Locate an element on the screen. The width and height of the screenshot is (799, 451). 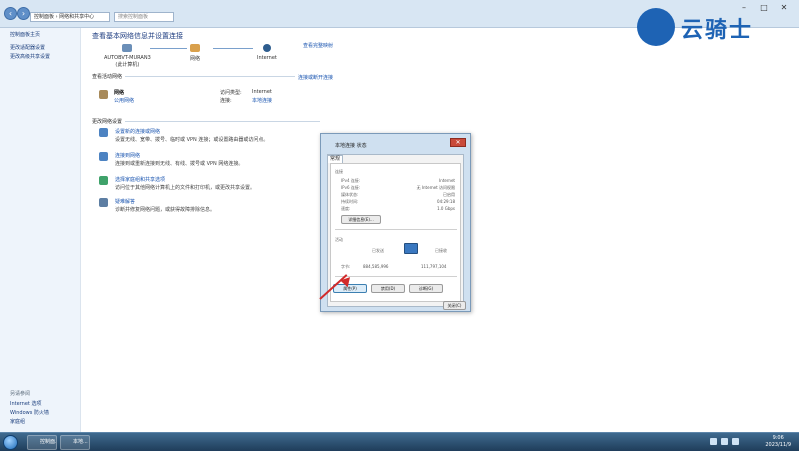
troubleshoot-link: 疑难解答 is located at coordinates (125, 201).